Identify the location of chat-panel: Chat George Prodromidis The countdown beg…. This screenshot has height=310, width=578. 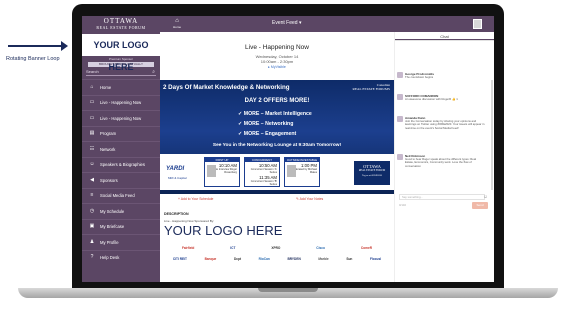
(444, 157).